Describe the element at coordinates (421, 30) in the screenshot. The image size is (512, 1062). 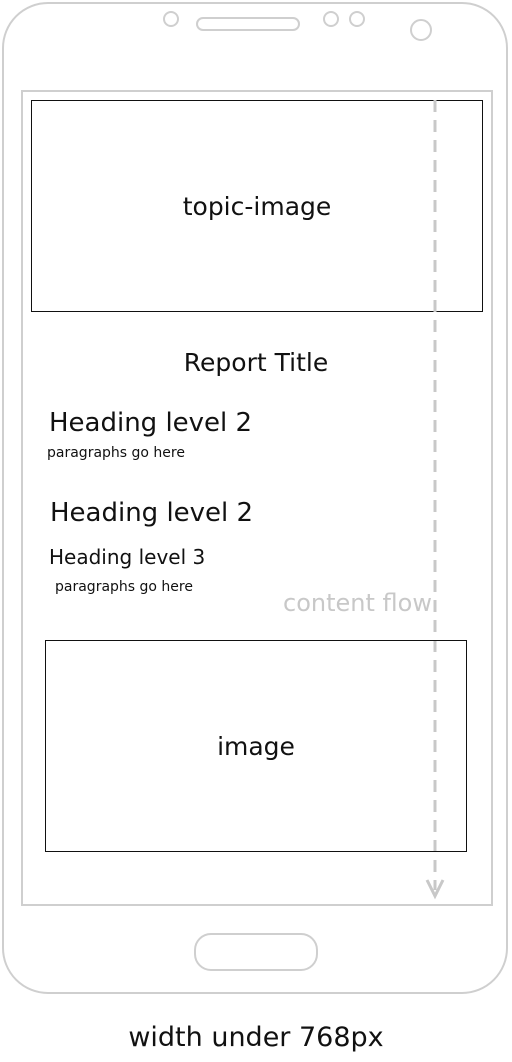
I see `front-camera-icon` at that location.